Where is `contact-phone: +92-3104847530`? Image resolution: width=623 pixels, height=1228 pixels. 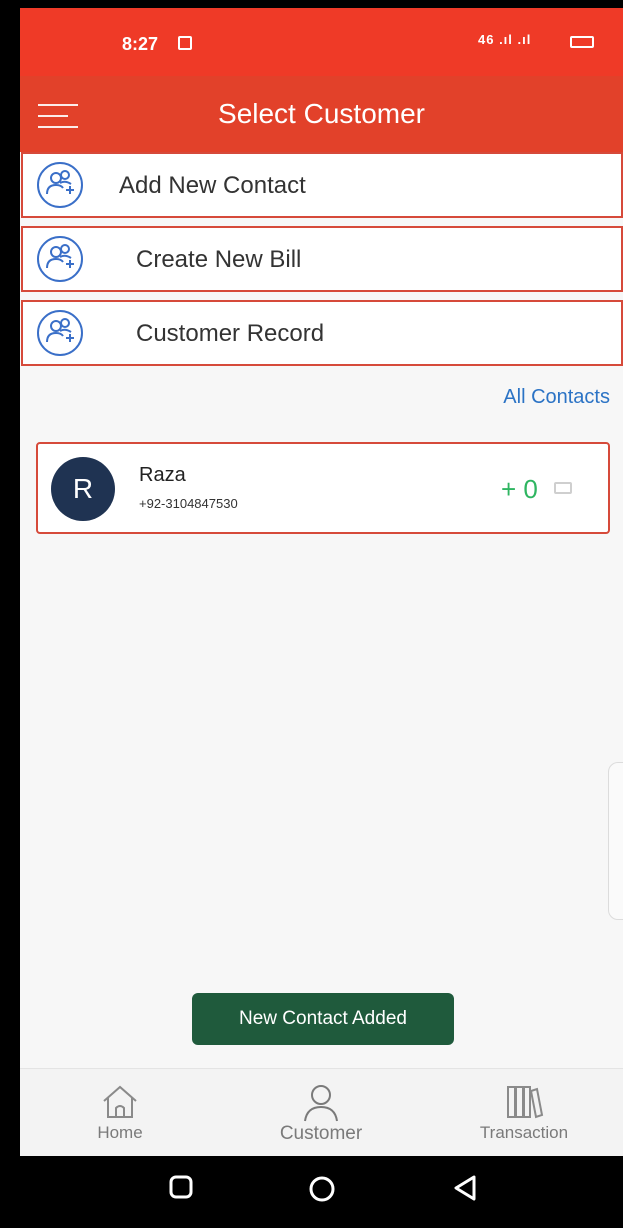 contact-phone: +92-3104847530 is located at coordinates (188, 503).